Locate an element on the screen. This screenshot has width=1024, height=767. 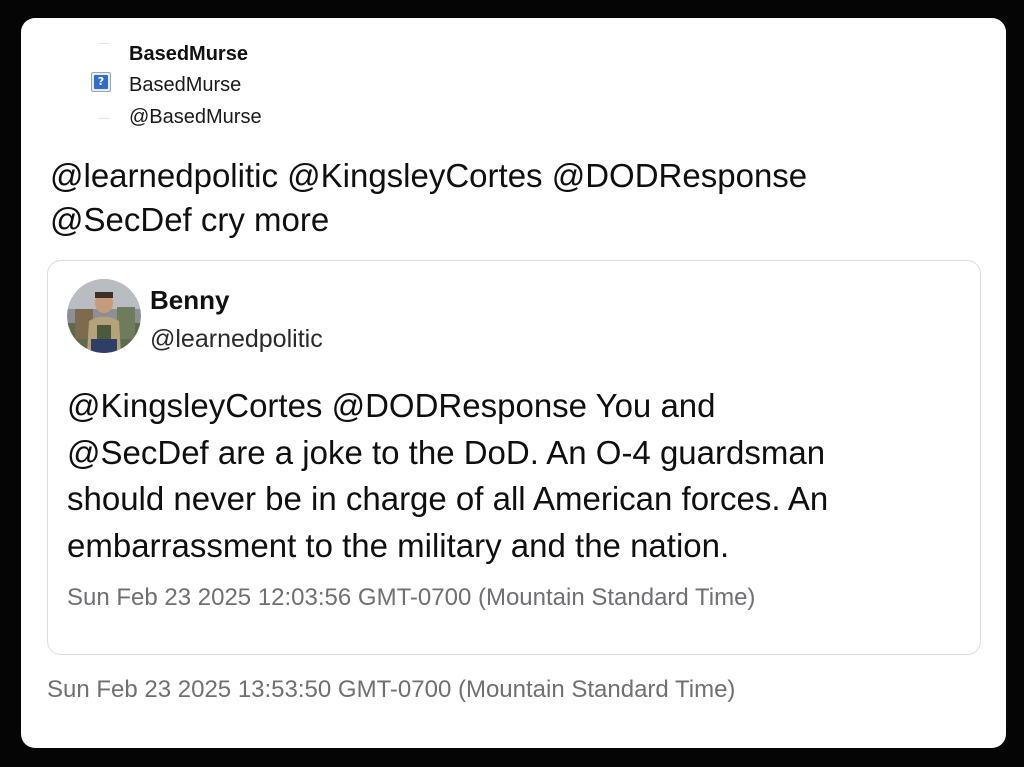
tweet-author: ? BasedMurse BasedMurse @BasedMurse is located at coordinates (221, 88).